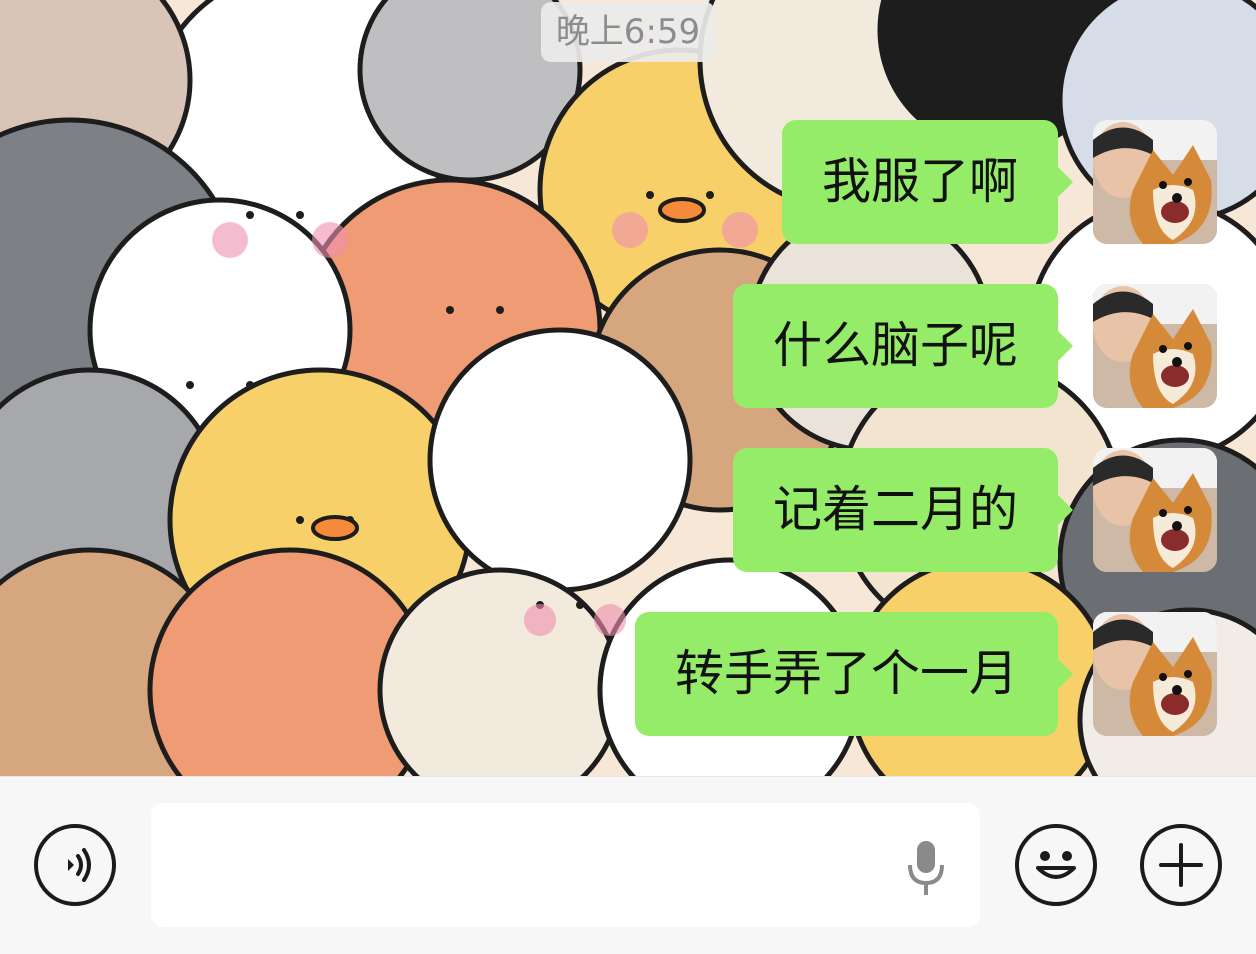  Describe the element at coordinates (854, 674) in the screenshot. I see `message-bubble: 转手弄了个一月` at that location.